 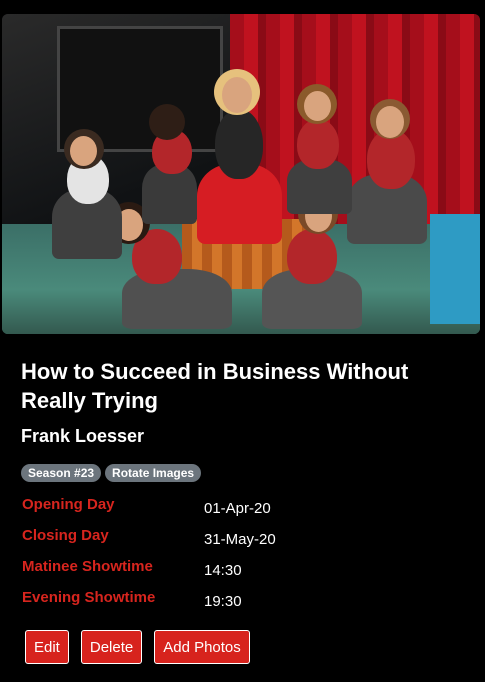 I want to click on delete-button: Delete, so click(x=111, y=647).